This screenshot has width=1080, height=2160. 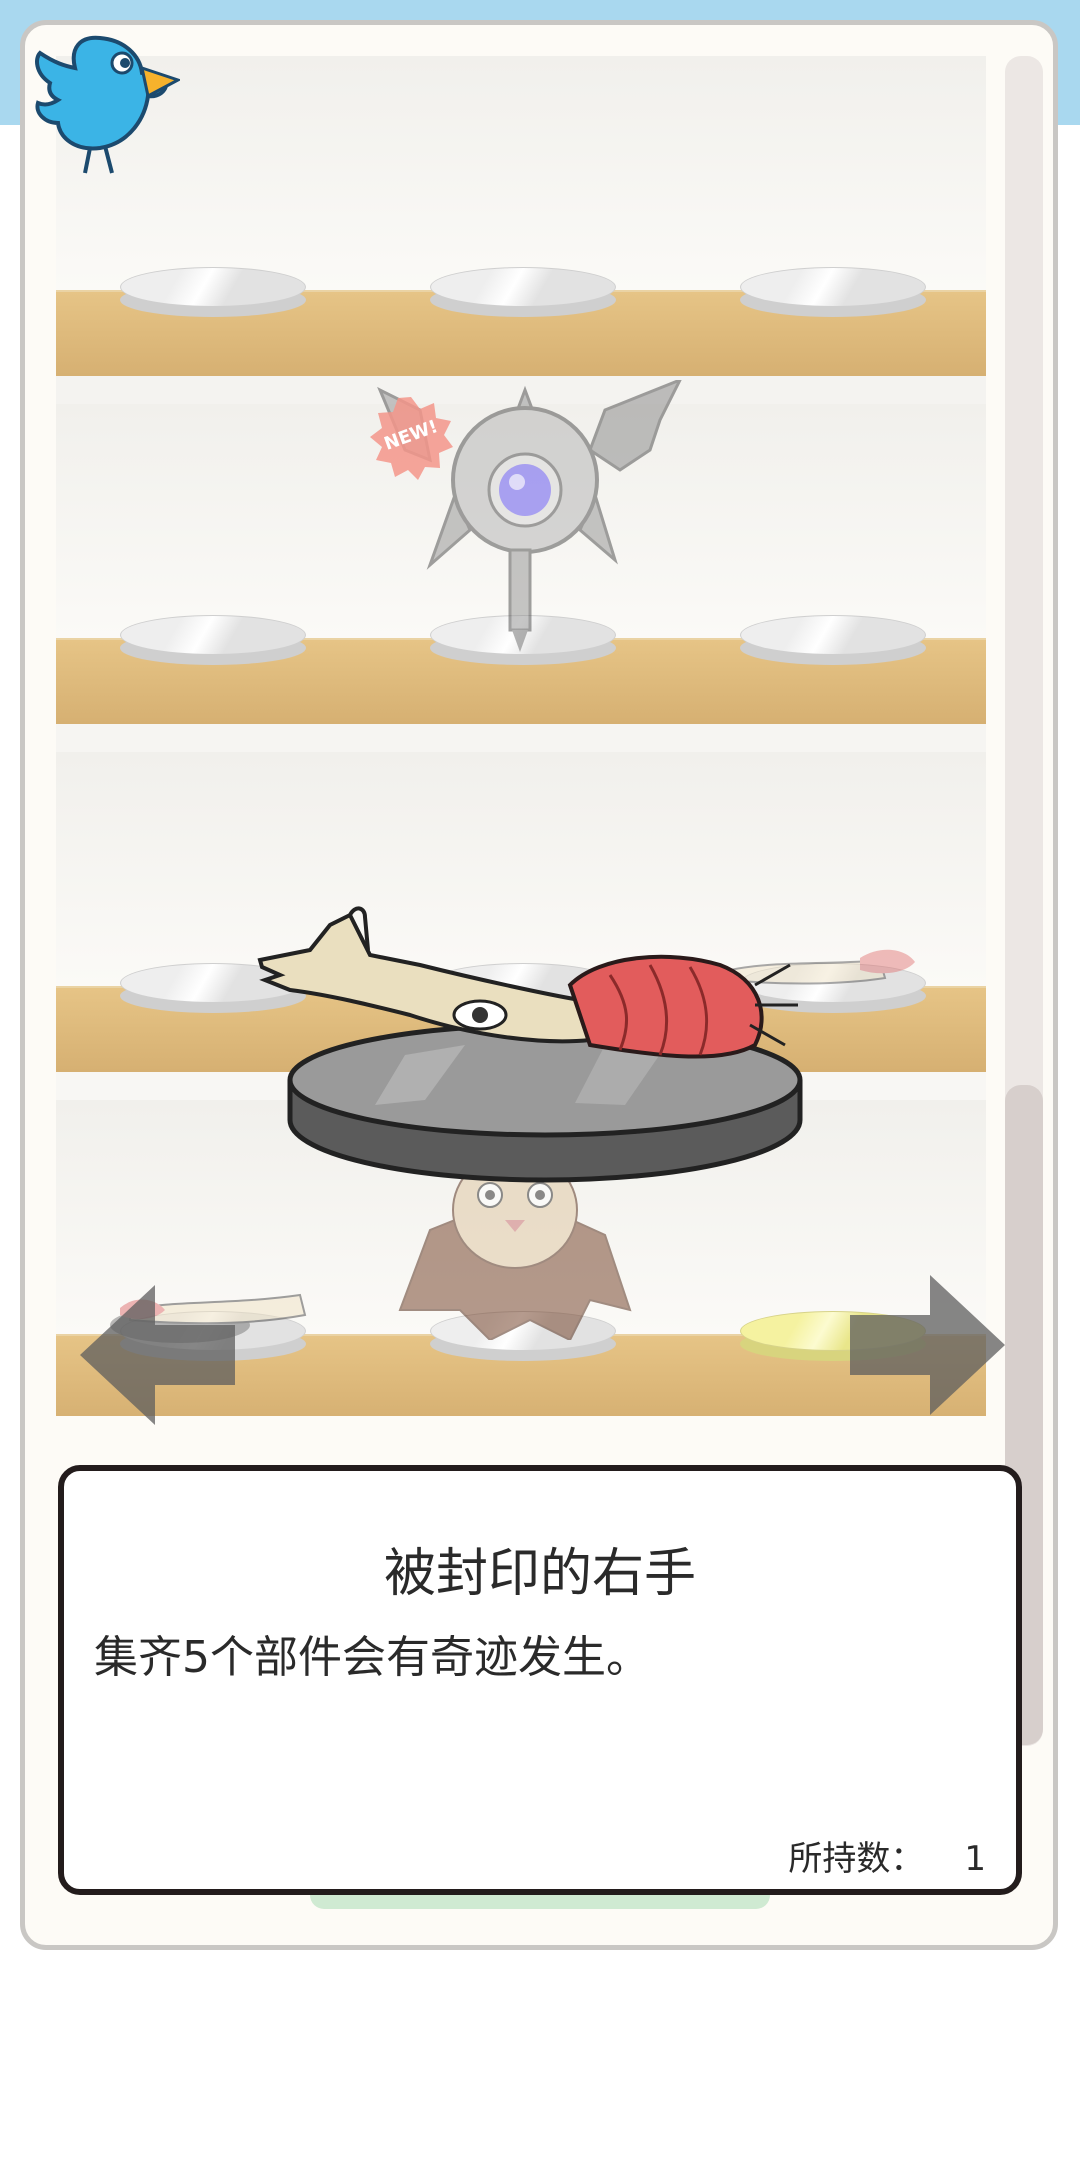 I want to click on item-count-value: 1, so click(x=975, y=1859).